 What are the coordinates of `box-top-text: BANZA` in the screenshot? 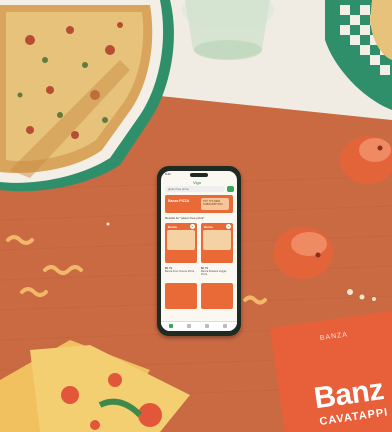 It's located at (334, 337).